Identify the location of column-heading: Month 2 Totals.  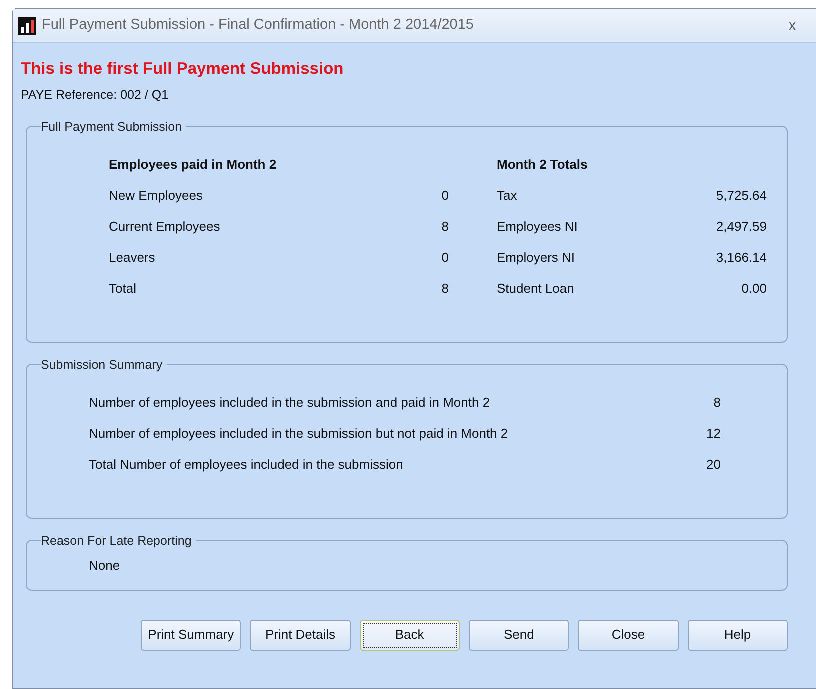
(543, 165).